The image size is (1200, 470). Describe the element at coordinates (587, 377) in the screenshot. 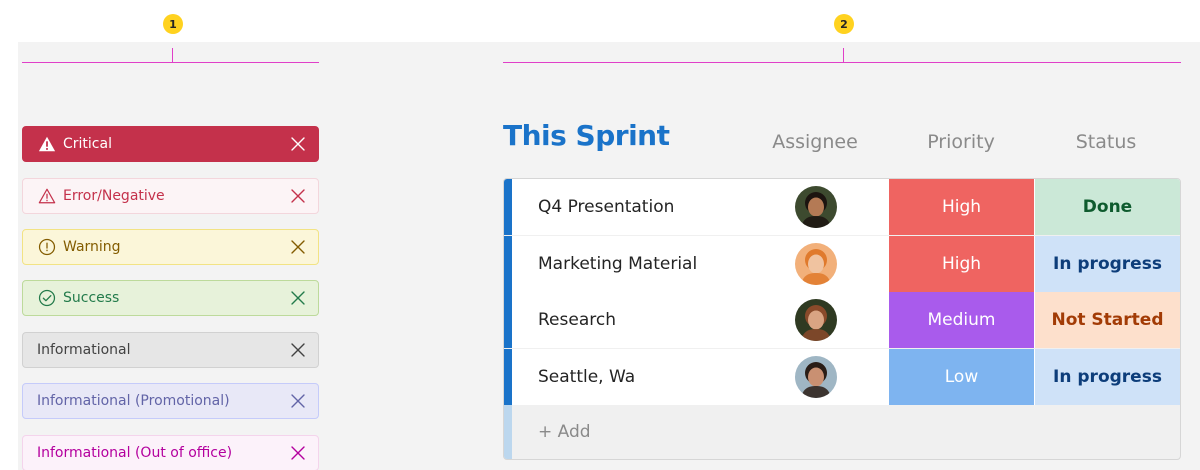

I see `item-name: Seattle, Wa` at that location.